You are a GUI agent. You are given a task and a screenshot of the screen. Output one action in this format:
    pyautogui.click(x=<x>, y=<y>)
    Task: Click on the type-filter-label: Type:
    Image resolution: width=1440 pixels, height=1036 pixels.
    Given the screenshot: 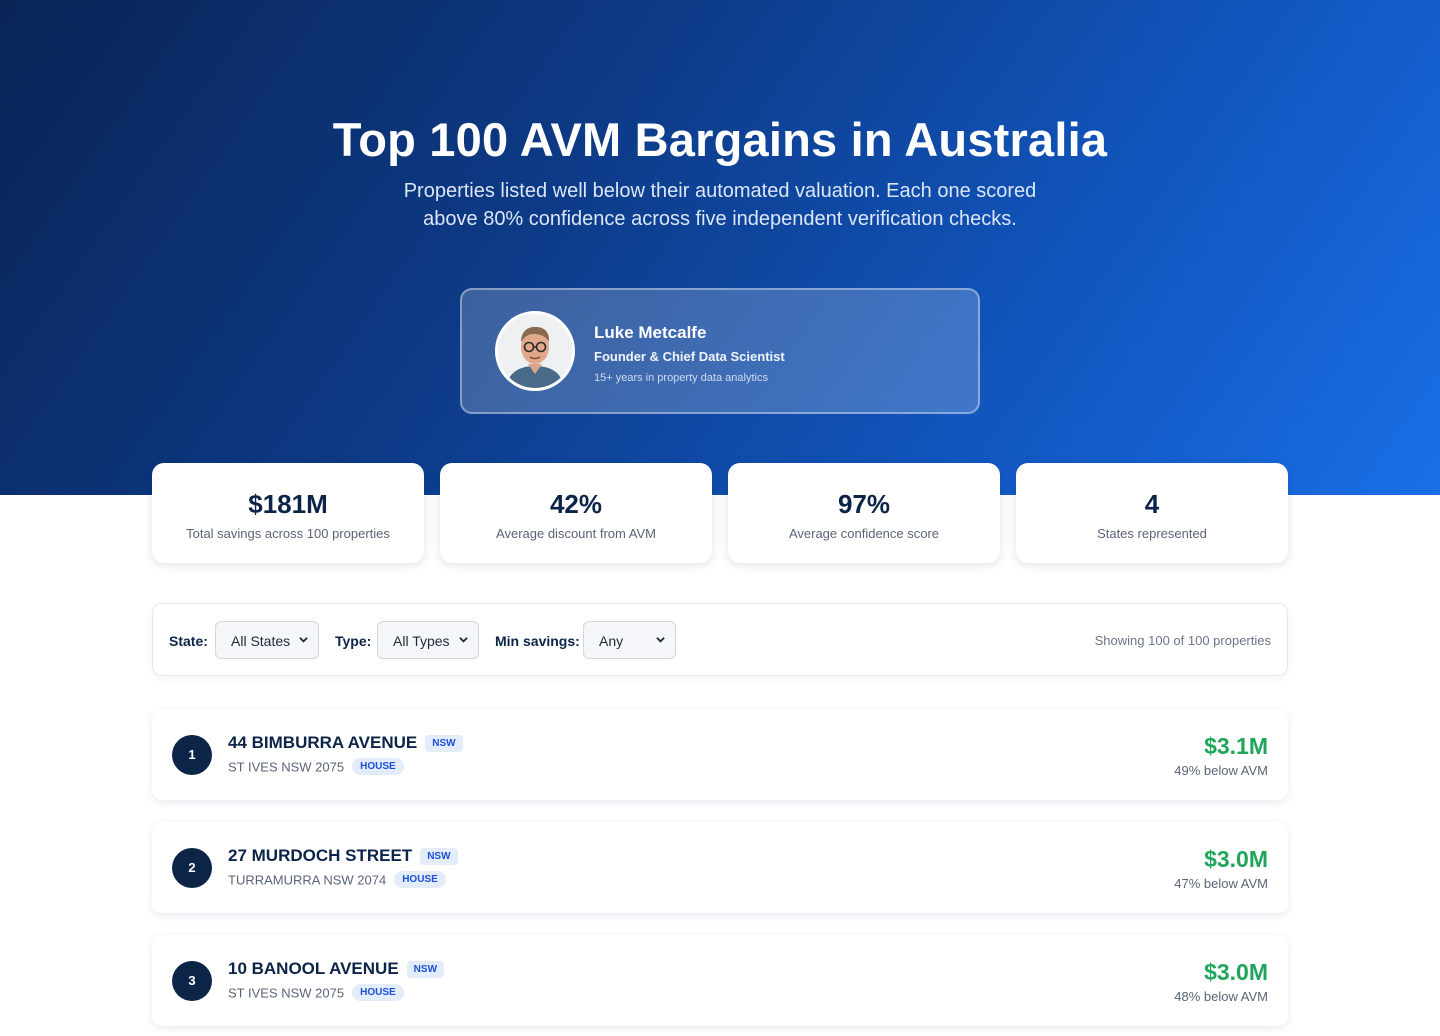 What is the action you would take?
    pyautogui.click(x=353, y=641)
    